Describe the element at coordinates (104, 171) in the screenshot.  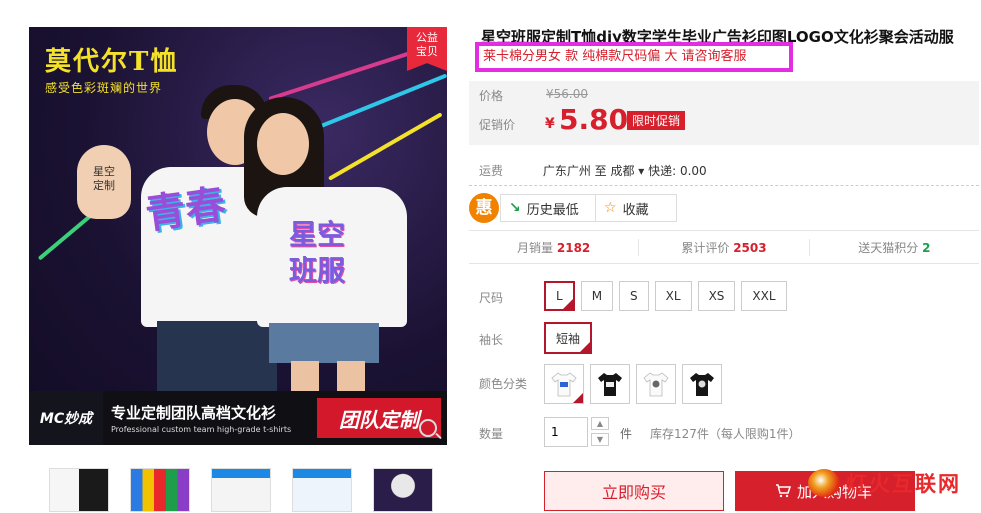
I see `palm-text-1: 星空` at that location.